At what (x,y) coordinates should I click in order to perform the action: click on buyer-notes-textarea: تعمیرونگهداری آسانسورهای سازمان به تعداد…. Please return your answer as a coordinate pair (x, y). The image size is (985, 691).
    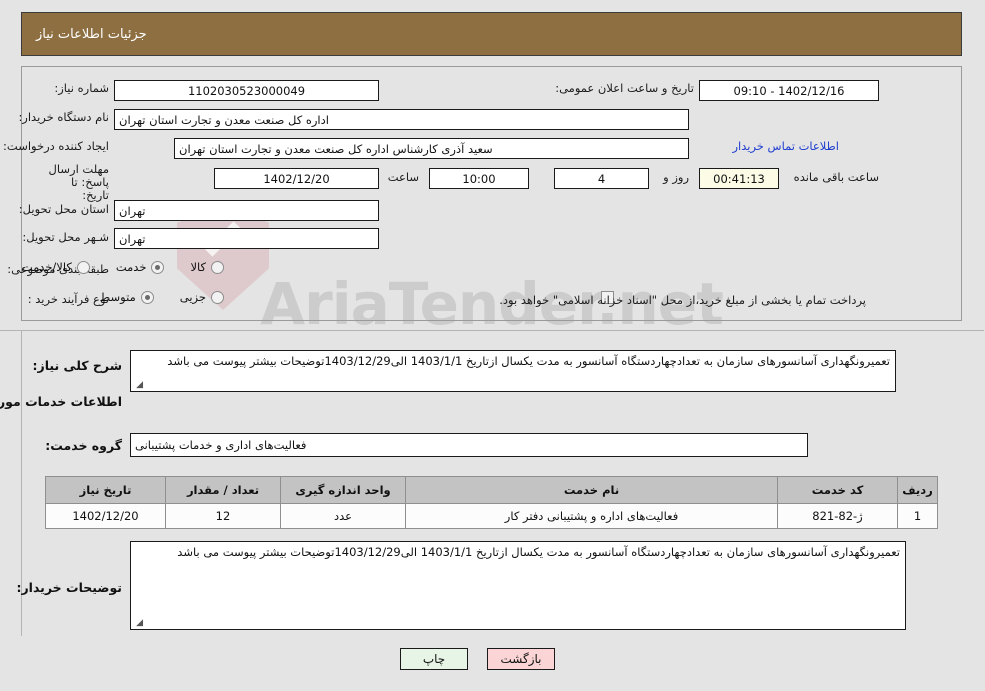
    Looking at the image, I should click on (519, 585).